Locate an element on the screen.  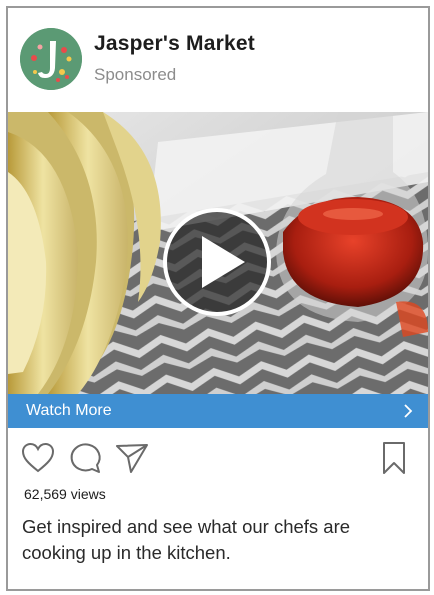
post-actions-bar is located at coordinates (218, 460).